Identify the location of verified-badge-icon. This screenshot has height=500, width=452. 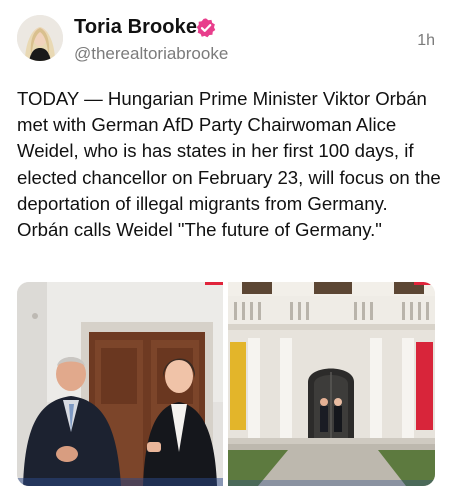
(206, 28).